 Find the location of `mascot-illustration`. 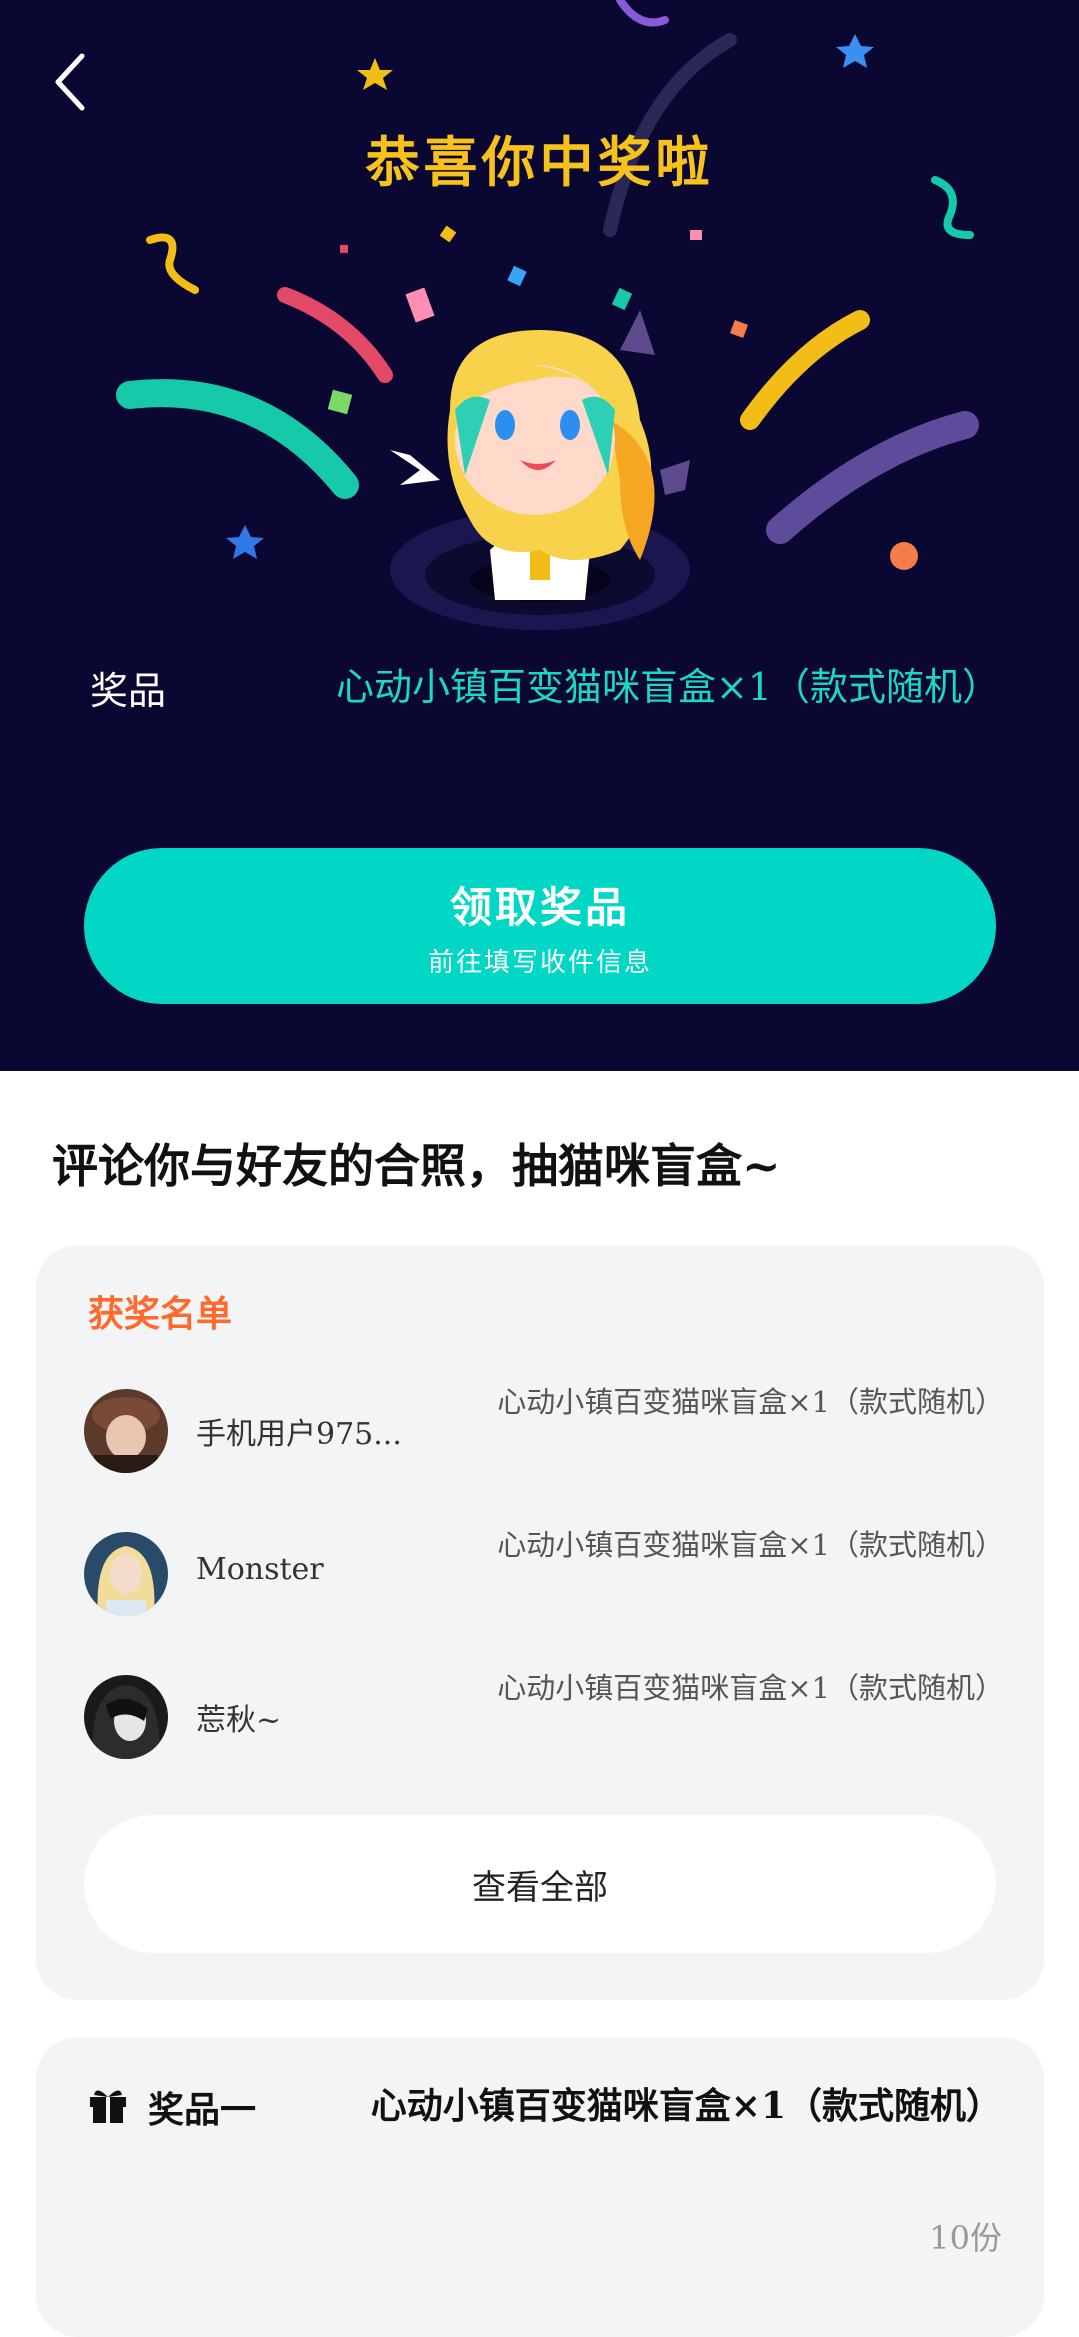

mascot-illustration is located at coordinates (540, 470).